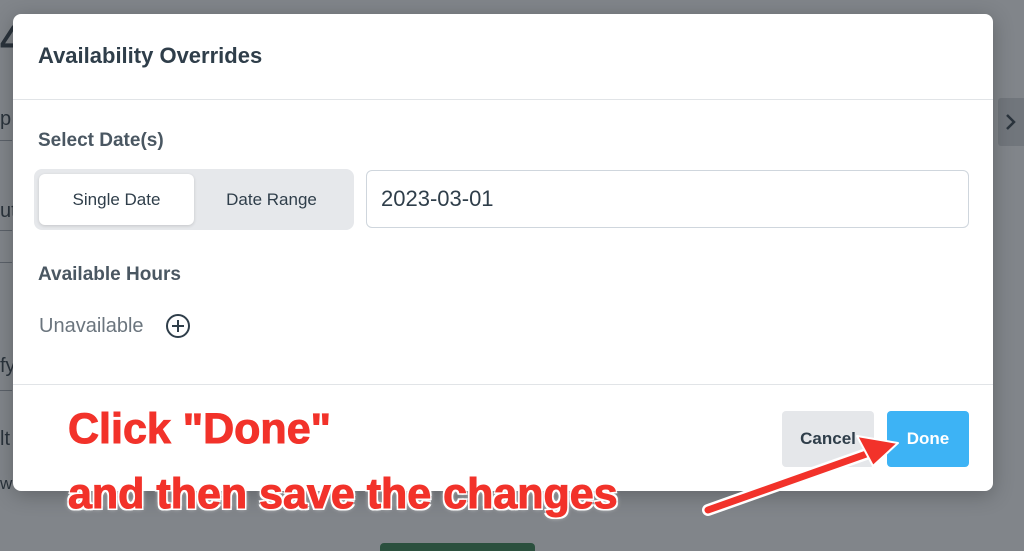  Describe the element at coordinates (928, 439) in the screenshot. I see `done-button: Done` at that location.